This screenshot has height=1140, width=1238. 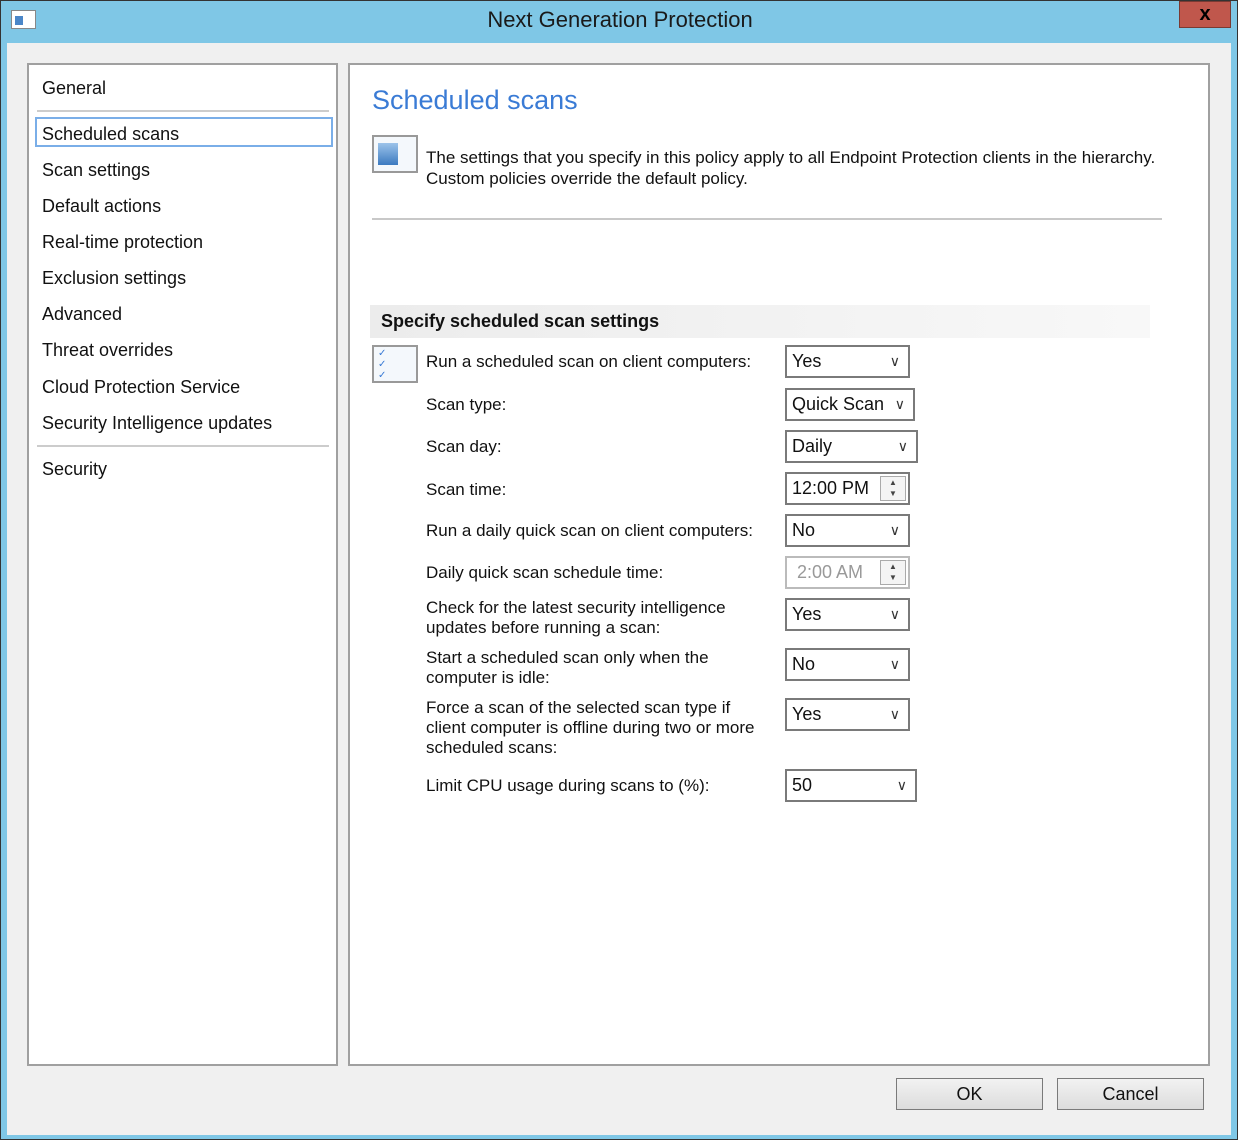 I want to click on setting-label: Scan type:, so click(x=466, y=404).